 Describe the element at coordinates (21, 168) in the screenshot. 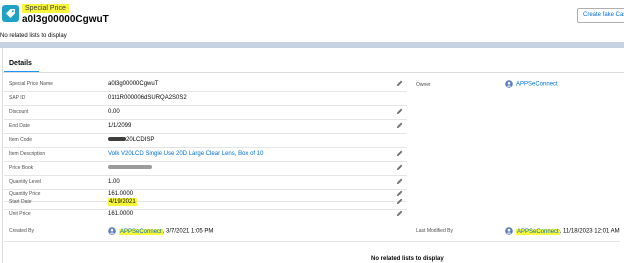

I see `field-label: Price Book` at that location.